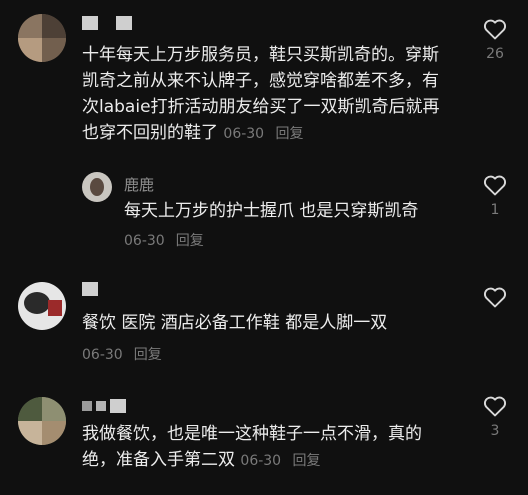 Image resolution: width=528 pixels, height=495 pixels. I want to click on like-count: 1, so click(495, 210).